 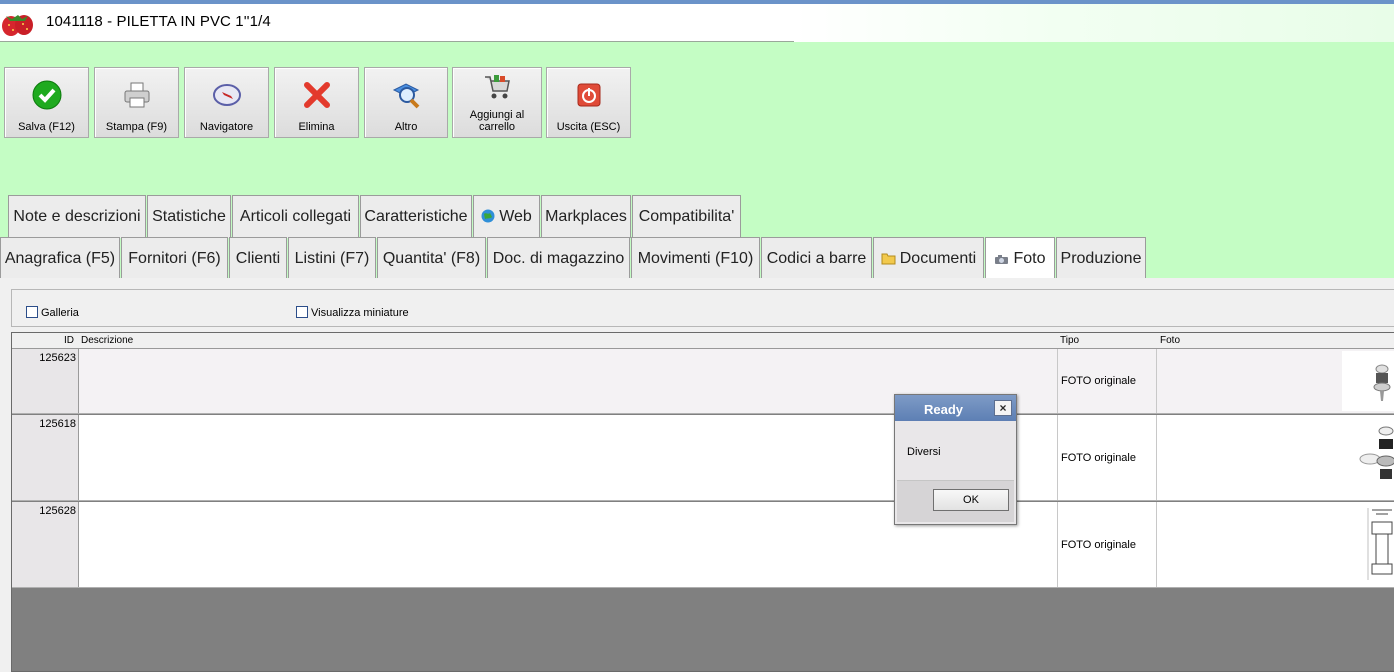 I want to click on tab-label: Fornitori (F6), so click(x=174, y=258).